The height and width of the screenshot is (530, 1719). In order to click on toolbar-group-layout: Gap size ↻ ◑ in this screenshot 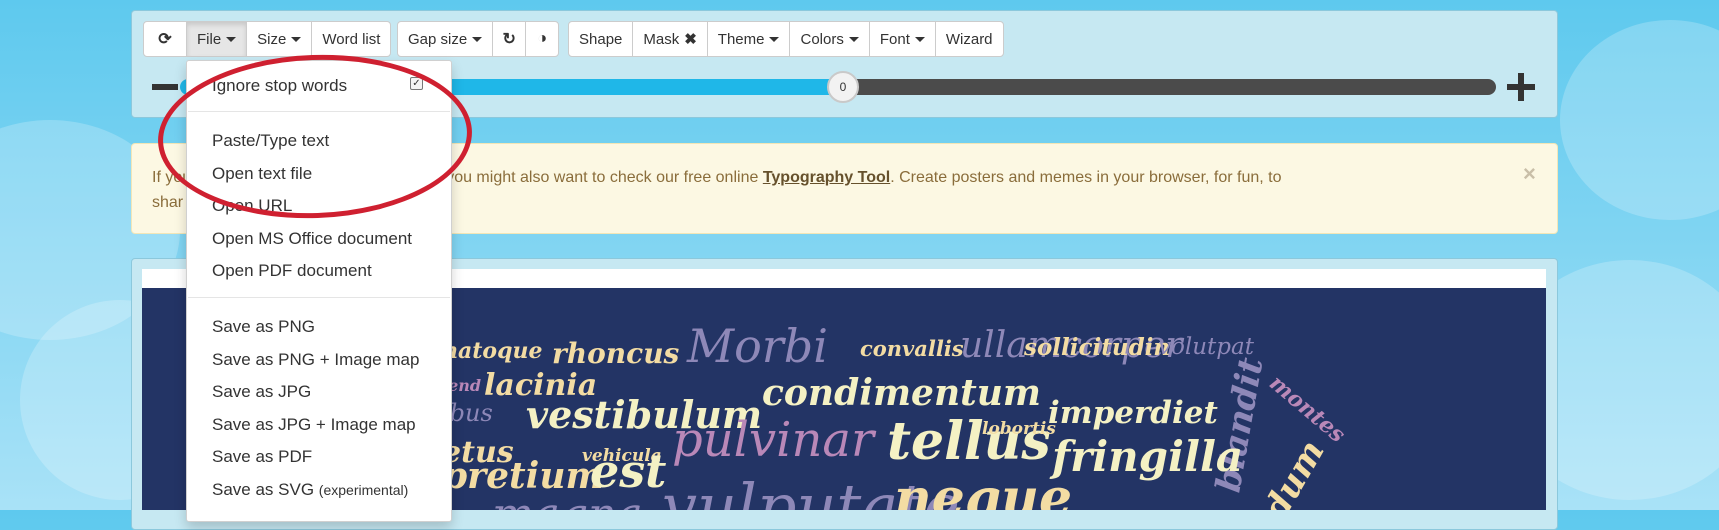, I will do `click(478, 39)`.